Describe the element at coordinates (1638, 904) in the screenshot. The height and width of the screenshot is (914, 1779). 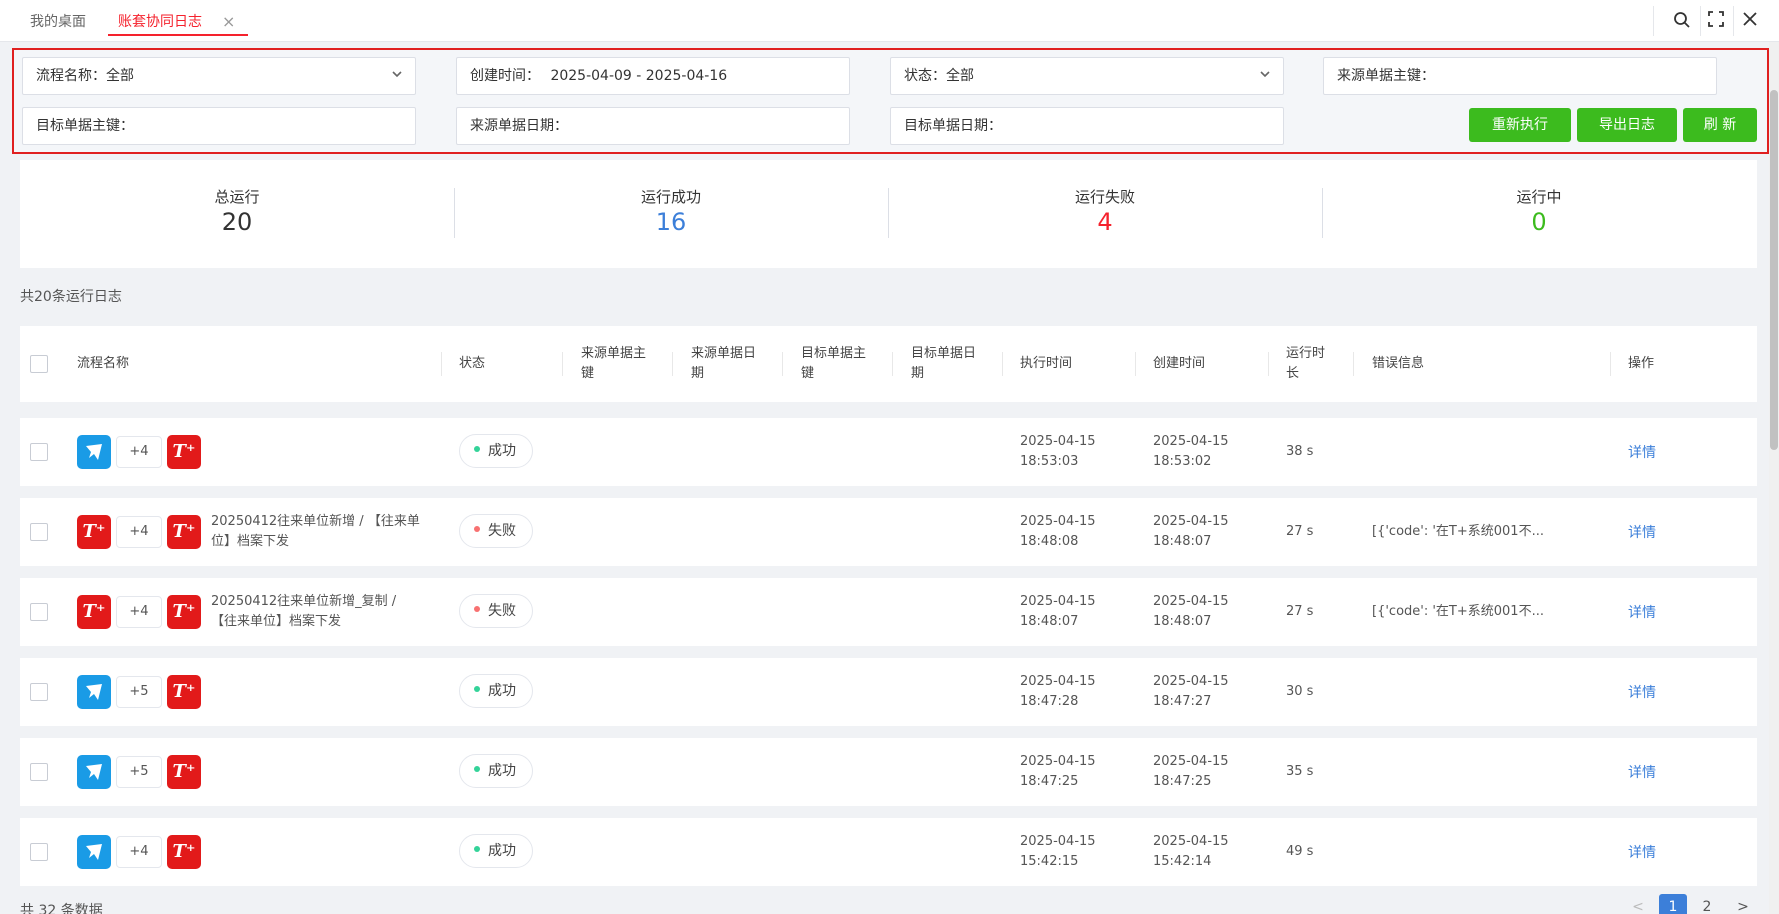
I see `pager-prev: <` at that location.